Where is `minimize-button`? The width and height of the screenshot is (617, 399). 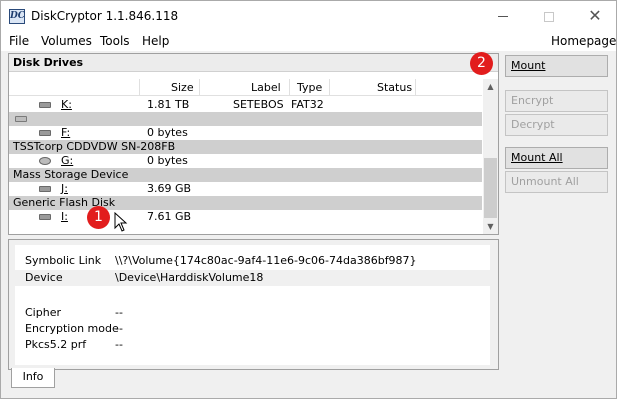
minimize-button is located at coordinates (503, 16).